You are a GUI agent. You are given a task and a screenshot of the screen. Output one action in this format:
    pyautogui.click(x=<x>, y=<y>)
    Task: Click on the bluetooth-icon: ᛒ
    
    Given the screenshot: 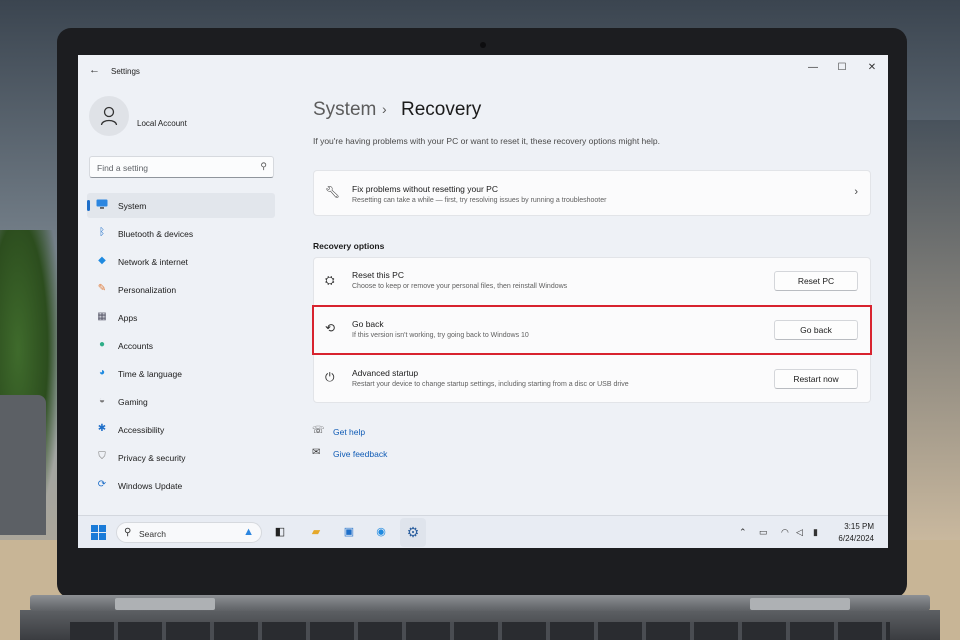 What is the action you would take?
    pyautogui.click(x=102, y=232)
    